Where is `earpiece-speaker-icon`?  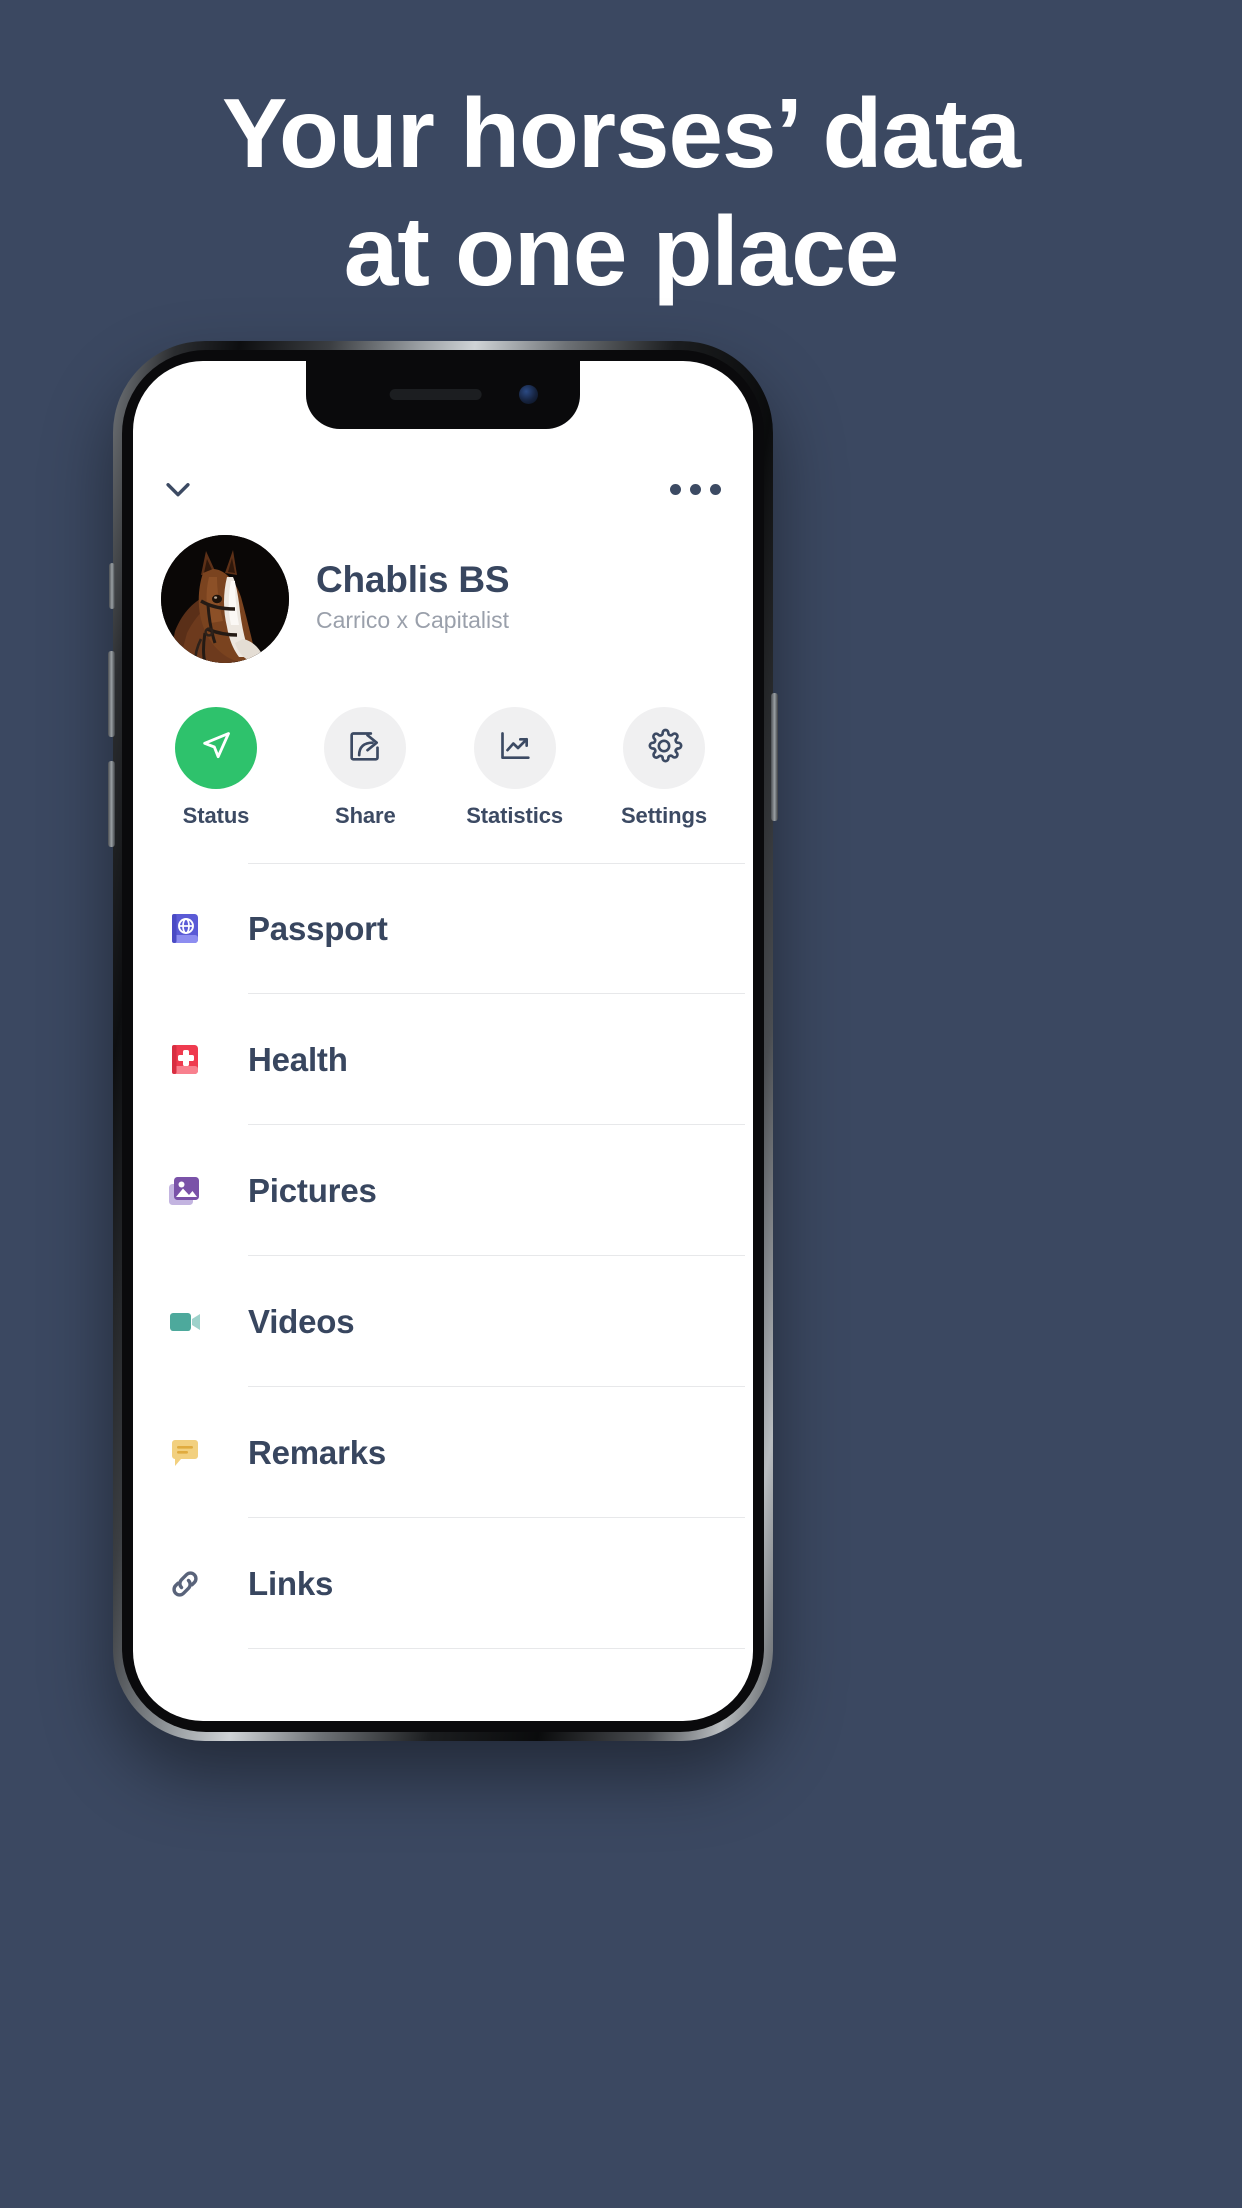 earpiece-speaker-icon is located at coordinates (435, 394).